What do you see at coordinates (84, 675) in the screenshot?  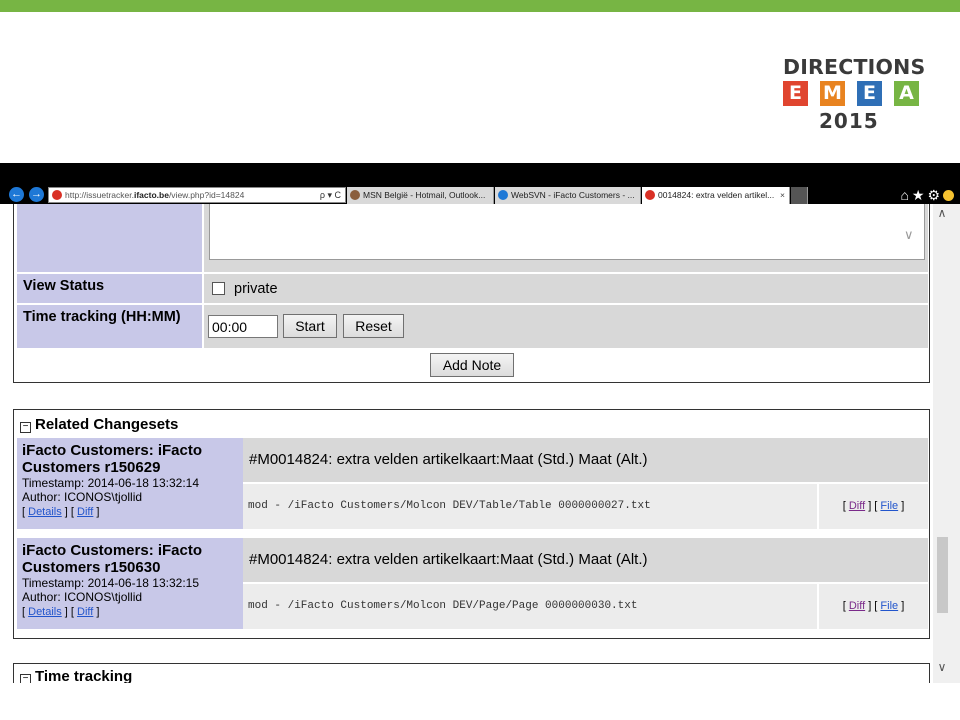 I see `time-tracking-title-text: Time tracking` at bounding box center [84, 675].